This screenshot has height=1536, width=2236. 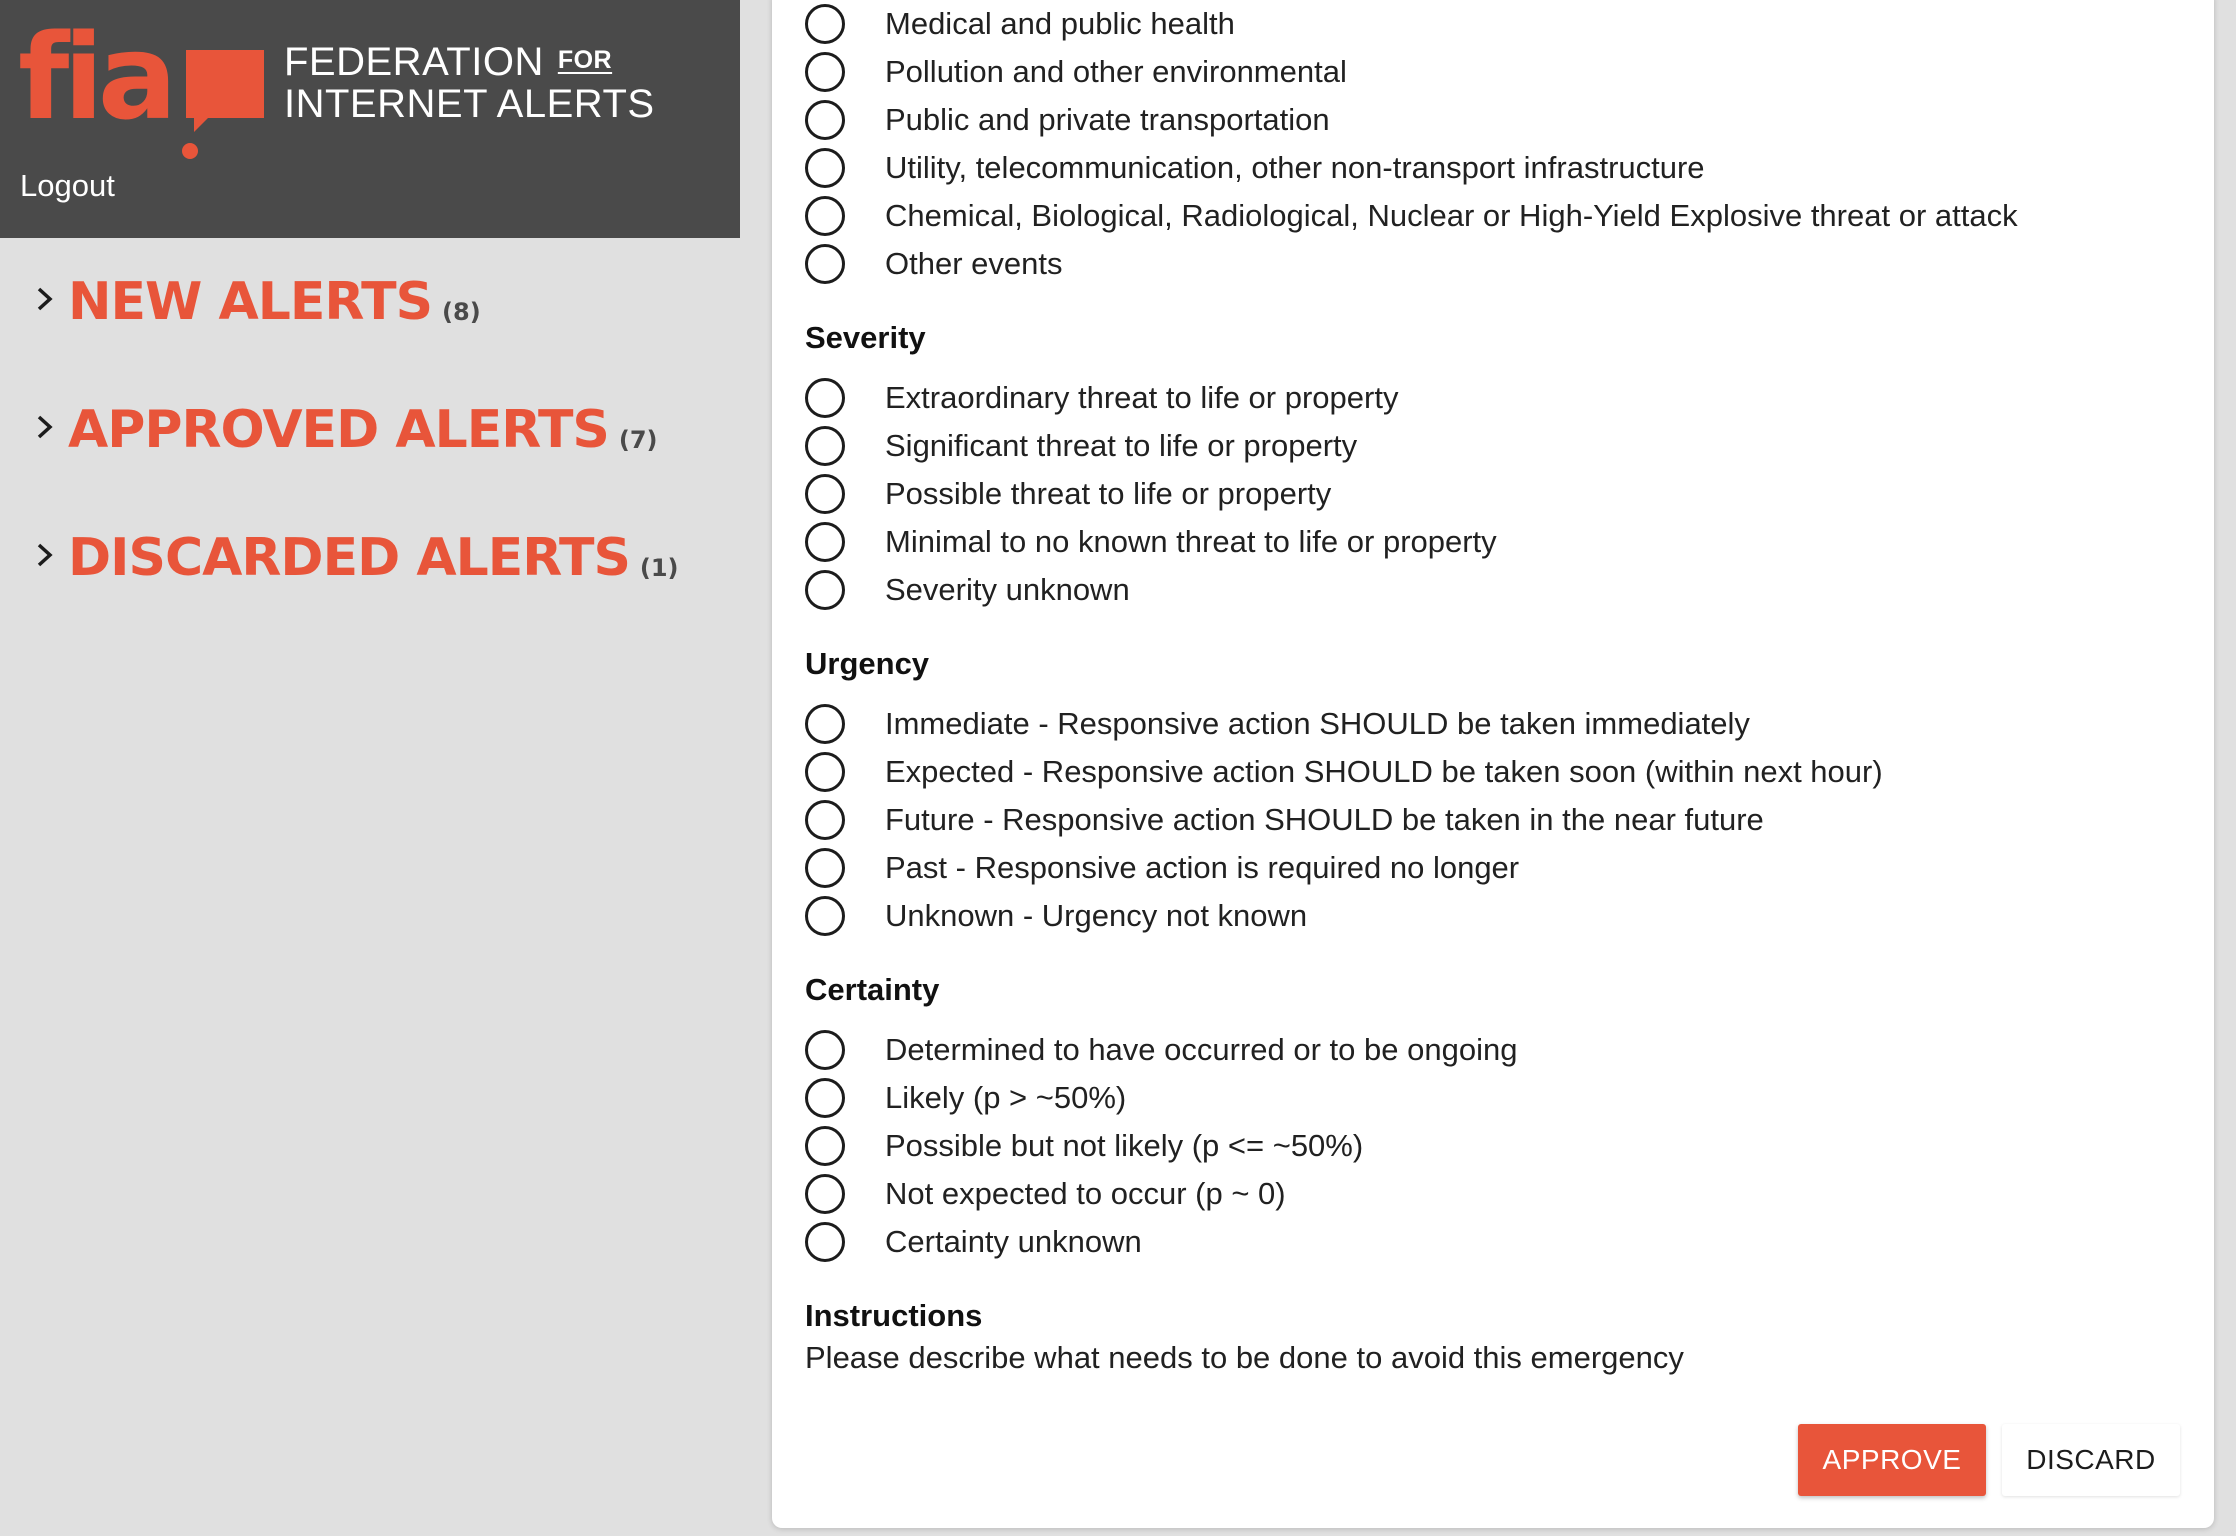 I want to click on option-label: Extraordinary threat to life or property, so click(x=1142, y=397).